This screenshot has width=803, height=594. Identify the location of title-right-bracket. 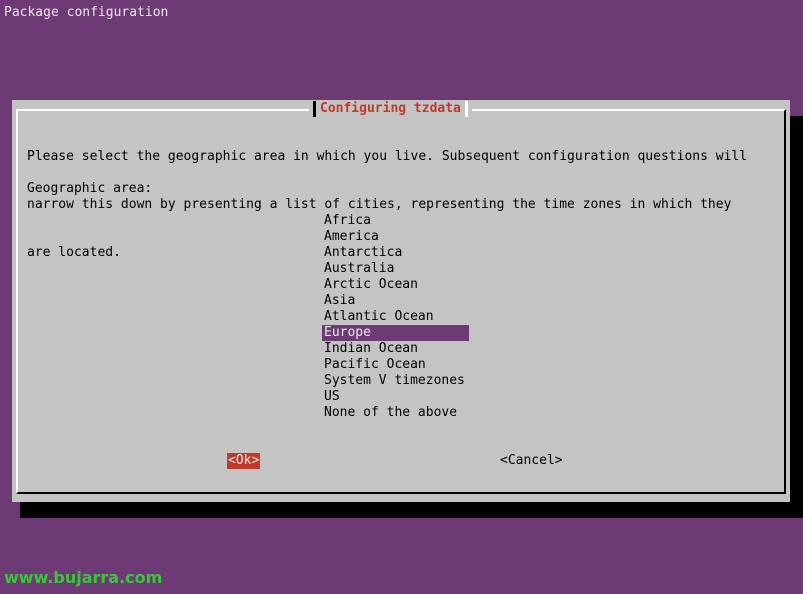
(466, 109).